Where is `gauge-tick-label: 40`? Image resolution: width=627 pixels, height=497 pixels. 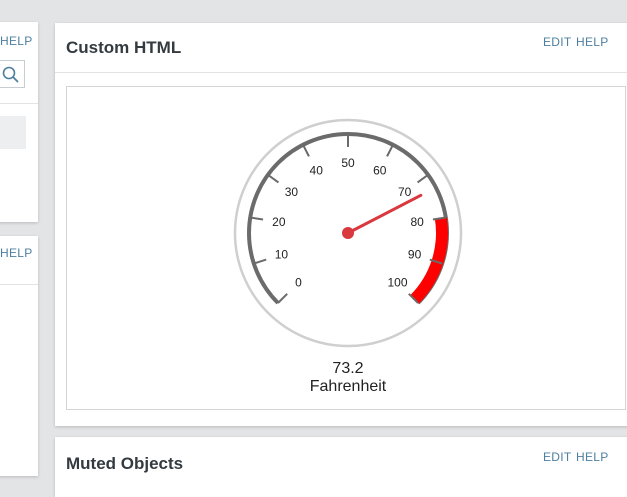
gauge-tick-label: 40 is located at coordinates (317, 171).